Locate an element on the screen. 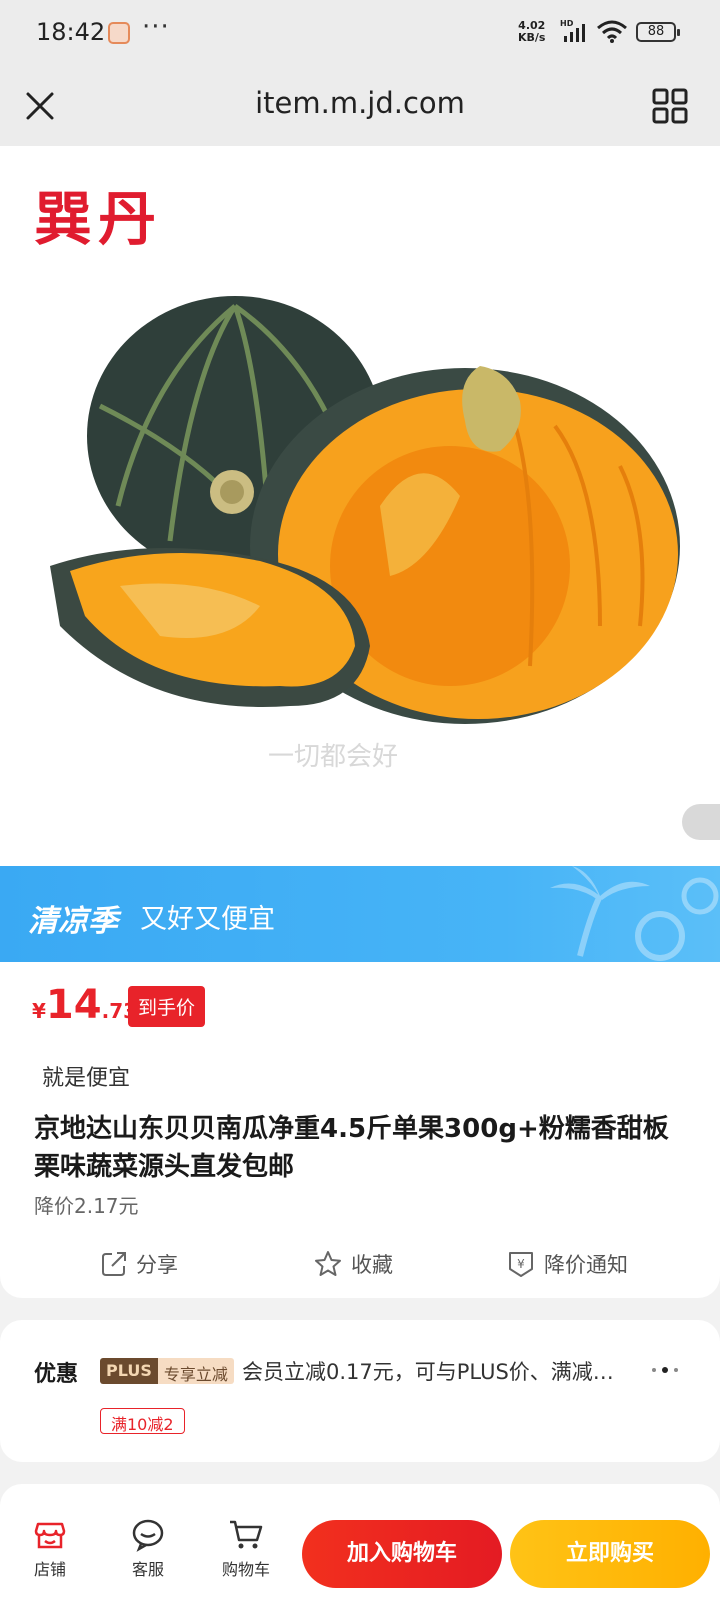 The height and width of the screenshot is (1600, 720). cart-icon is located at coordinates (246, 1534).